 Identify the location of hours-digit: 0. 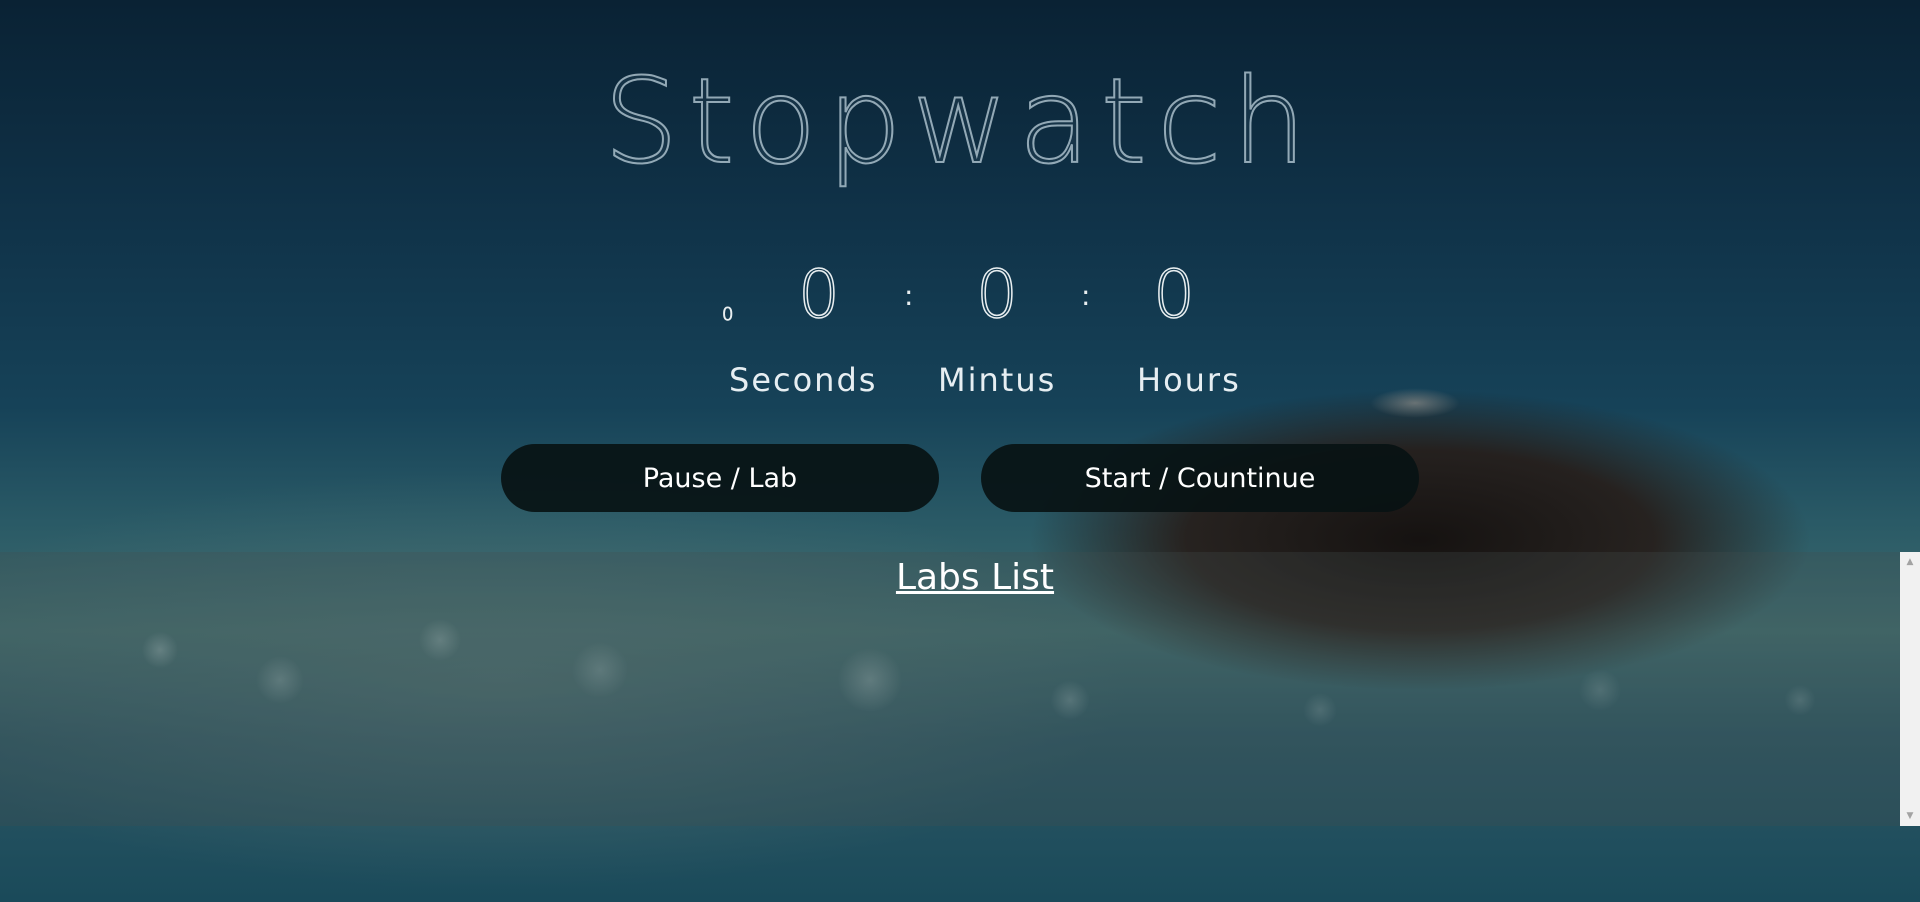
(1174, 294).